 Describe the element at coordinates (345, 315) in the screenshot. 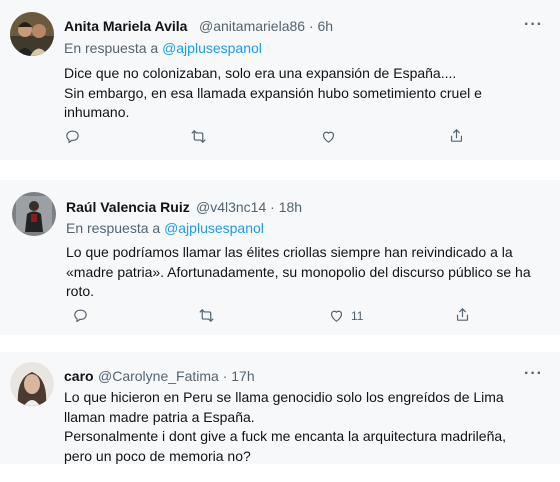

I see `like-button: 11` at that location.